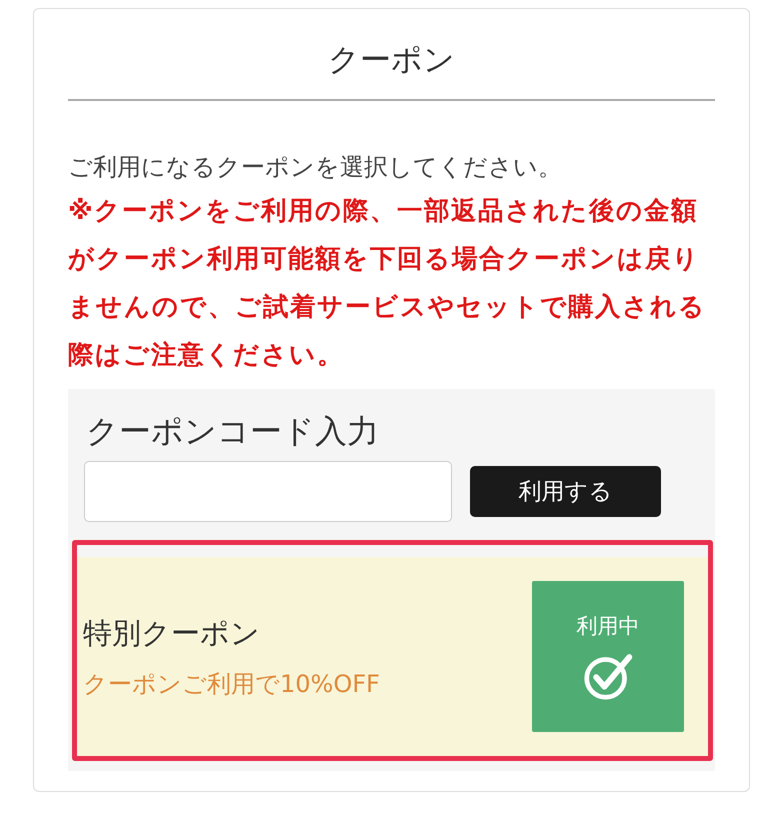 The width and height of the screenshot is (780, 815). I want to click on coupon-description: クーポンご利用で10%OFF, so click(231, 684).